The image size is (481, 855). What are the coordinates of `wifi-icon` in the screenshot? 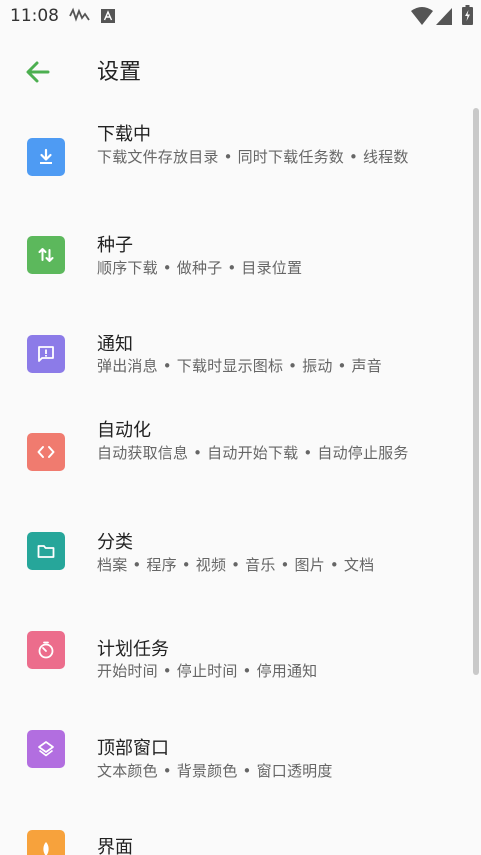 It's located at (422, 18).